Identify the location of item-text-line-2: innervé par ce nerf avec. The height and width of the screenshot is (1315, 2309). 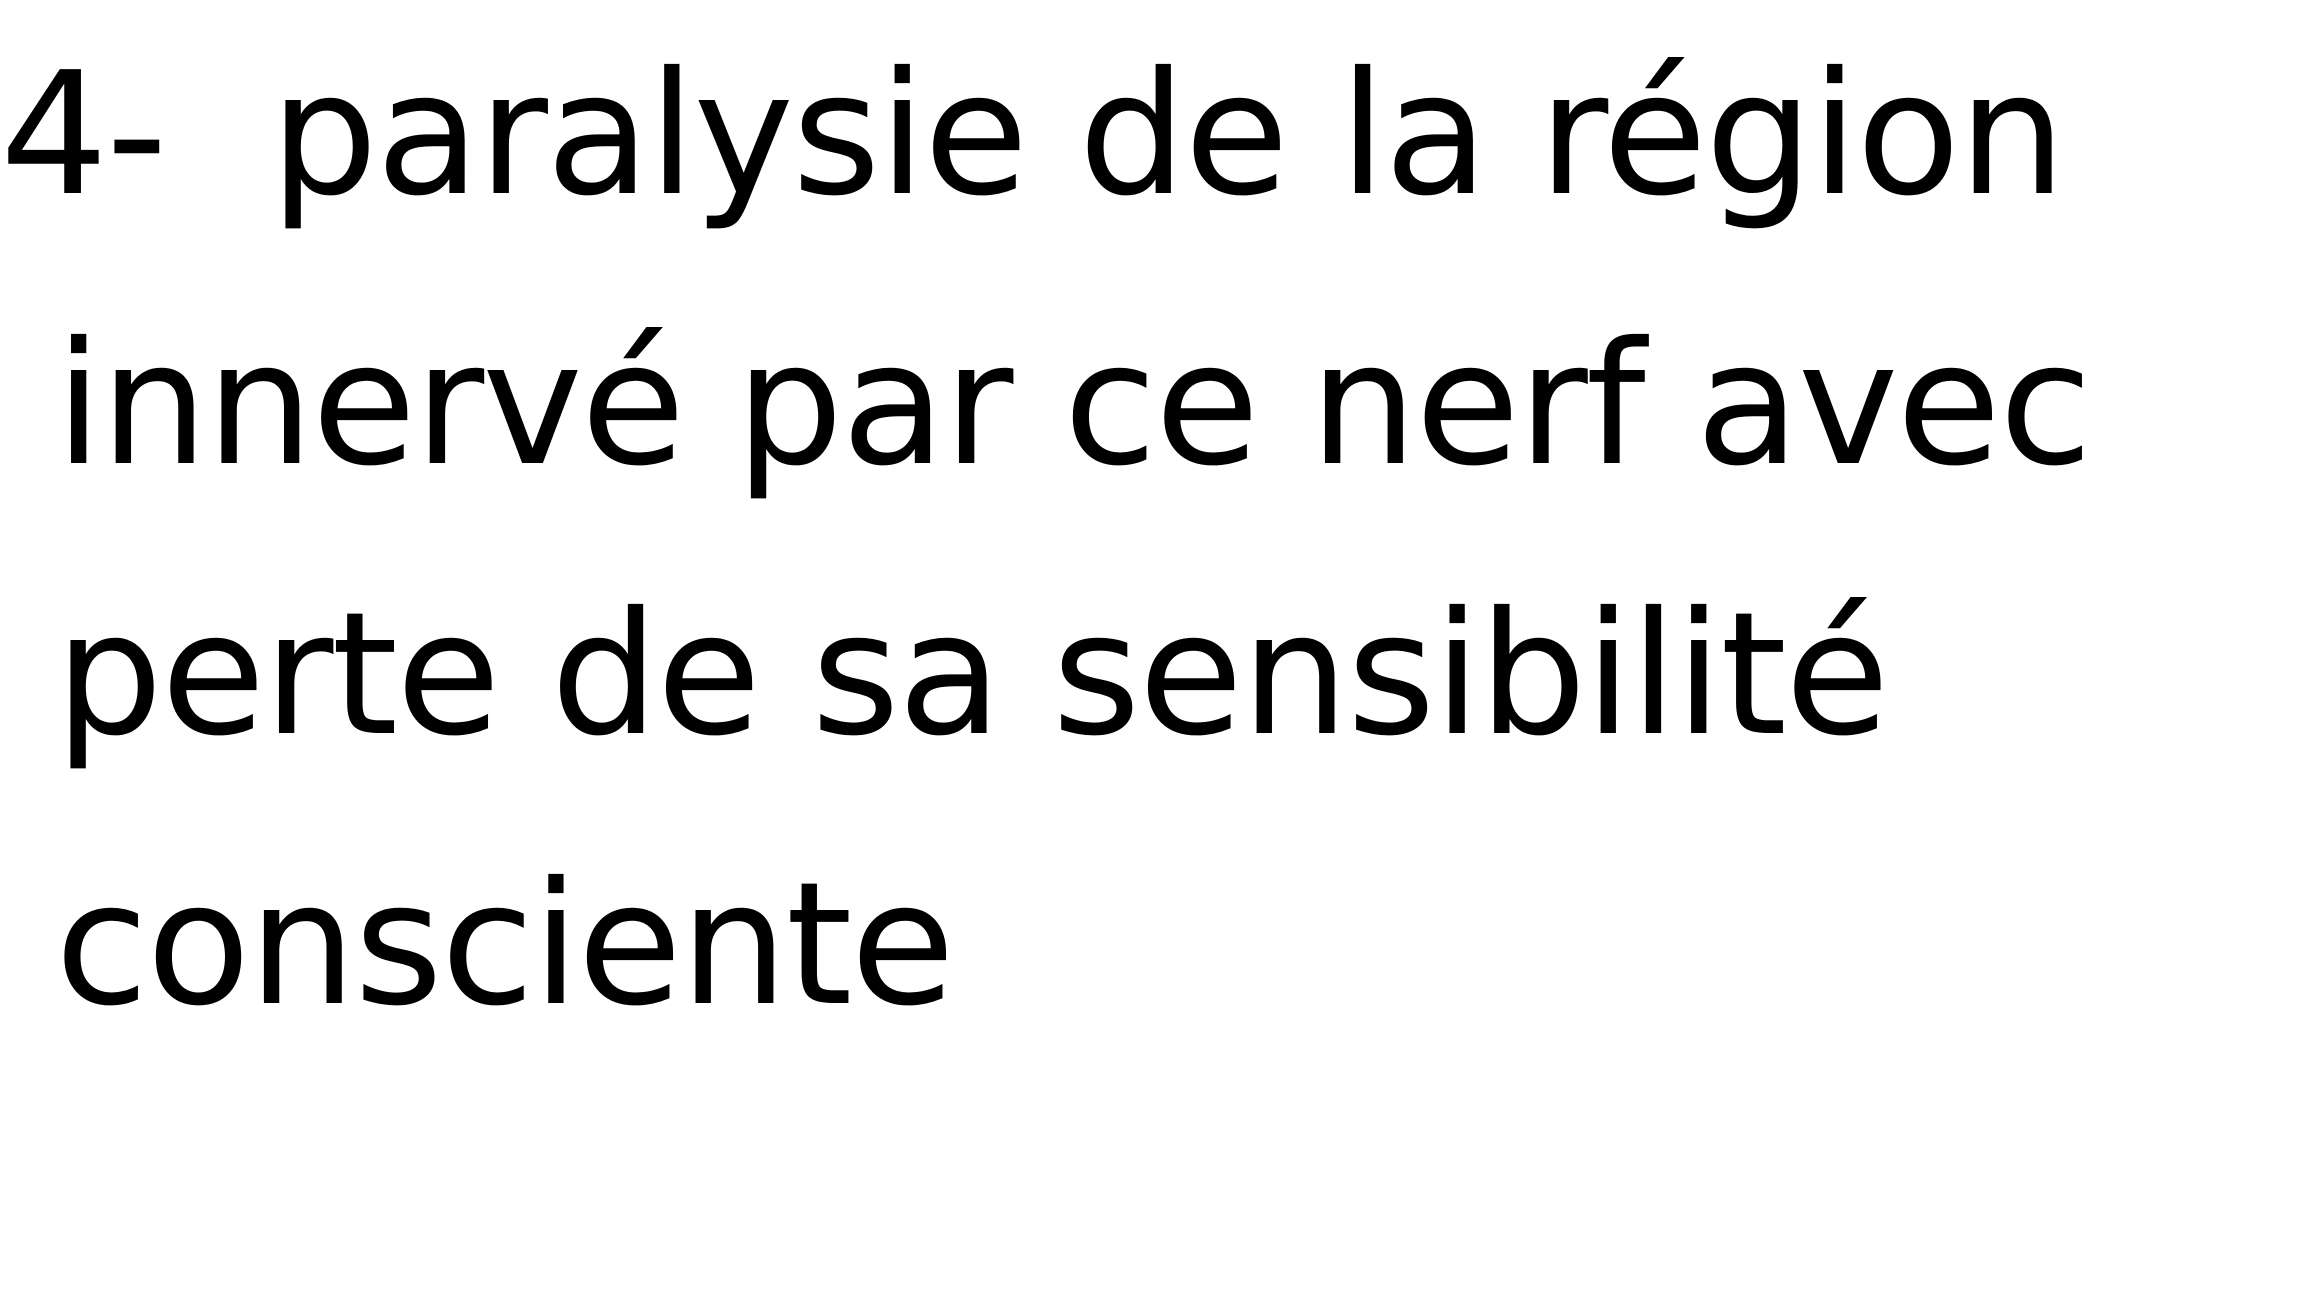
(1073, 405).